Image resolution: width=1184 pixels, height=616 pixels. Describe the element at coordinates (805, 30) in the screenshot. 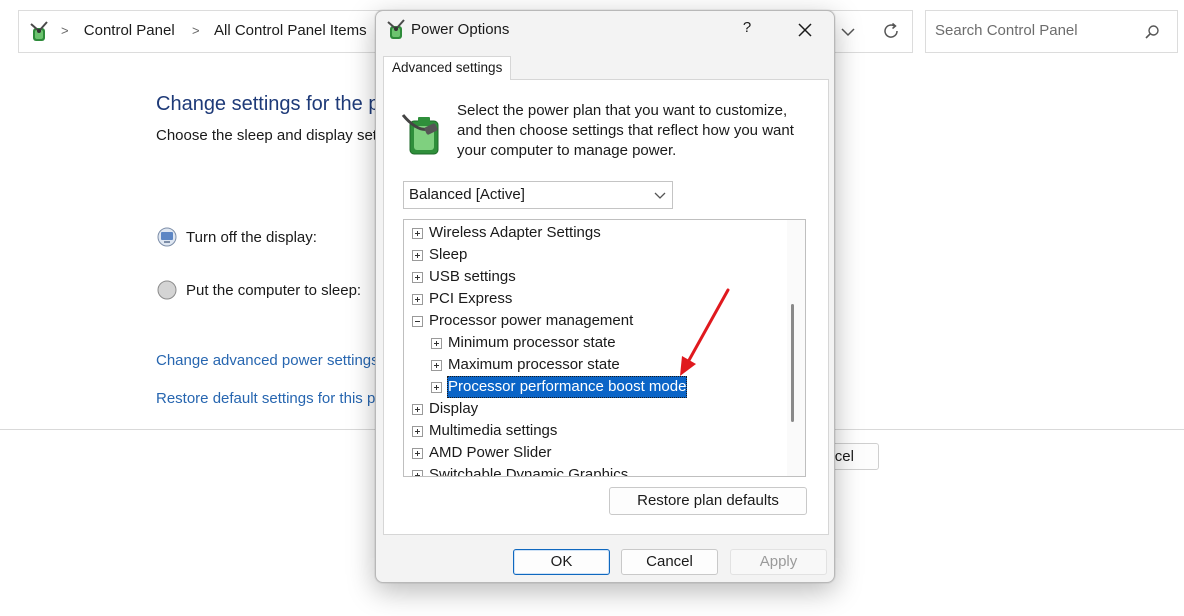

I see `close-icon` at that location.